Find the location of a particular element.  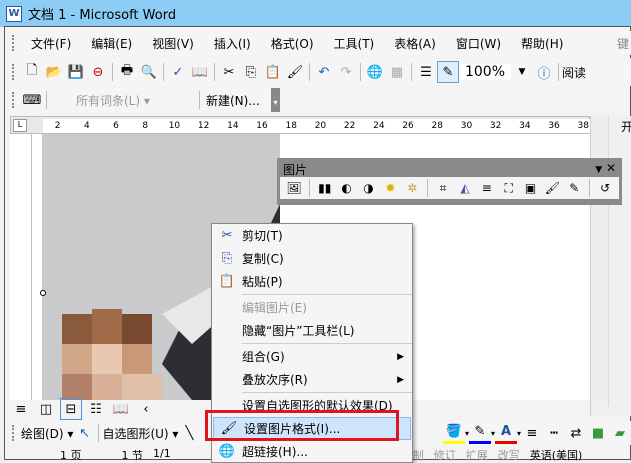

compress-icon: ⛶ is located at coordinates (509, 188).